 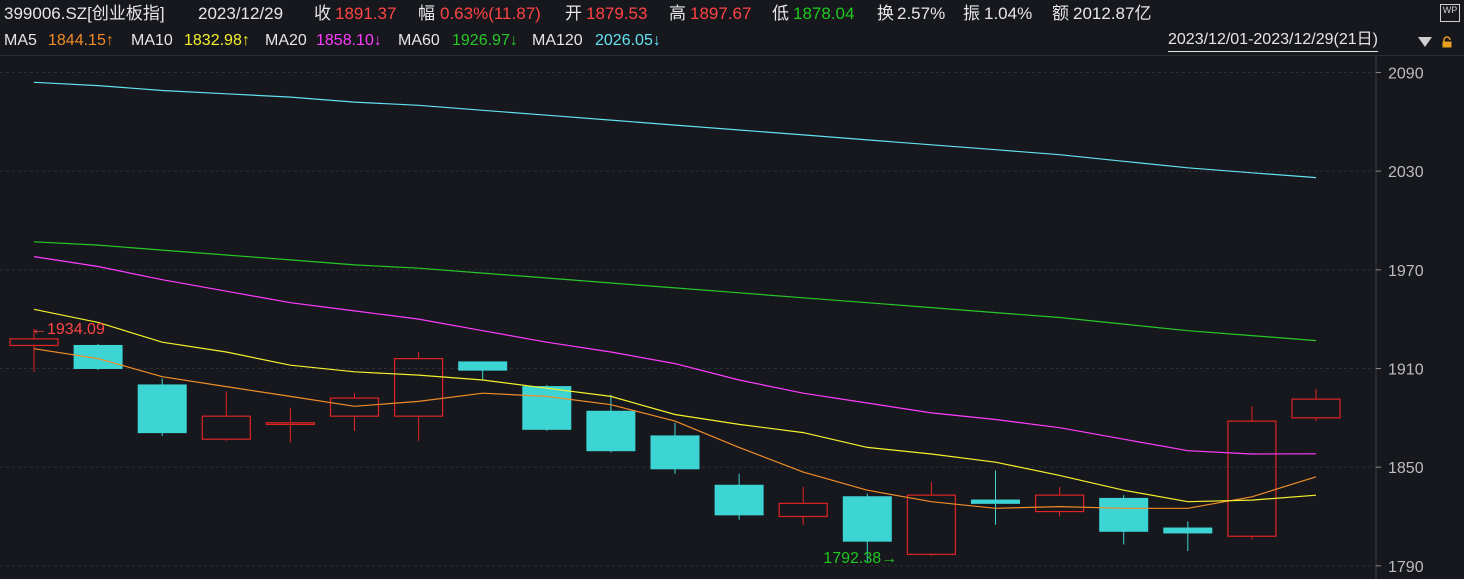 I want to click on amount-value: 2012.87亿, so click(x=1112, y=13).